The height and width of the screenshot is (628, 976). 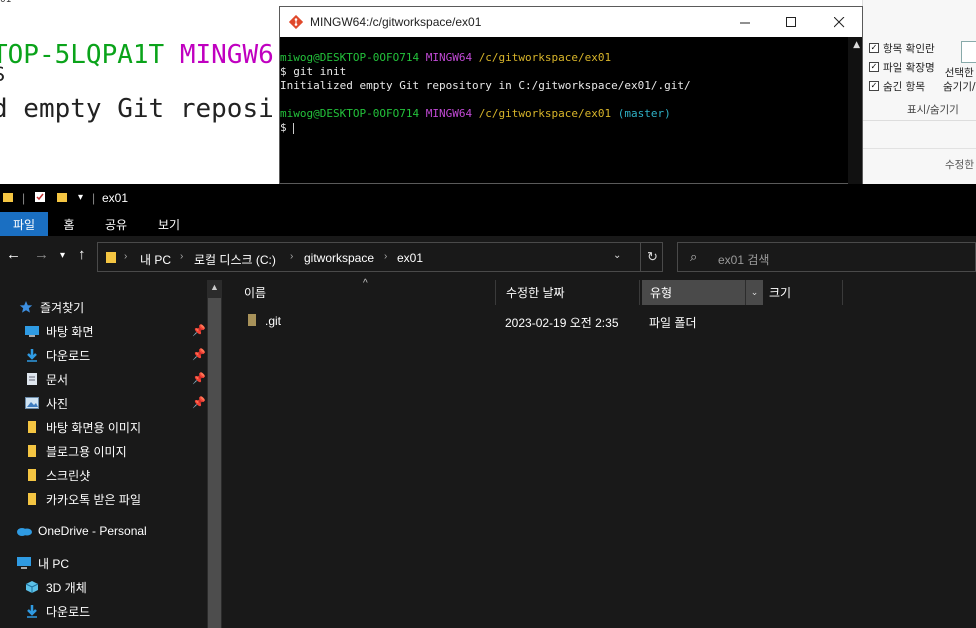 I want to click on minimize-button, so click(x=745, y=22).